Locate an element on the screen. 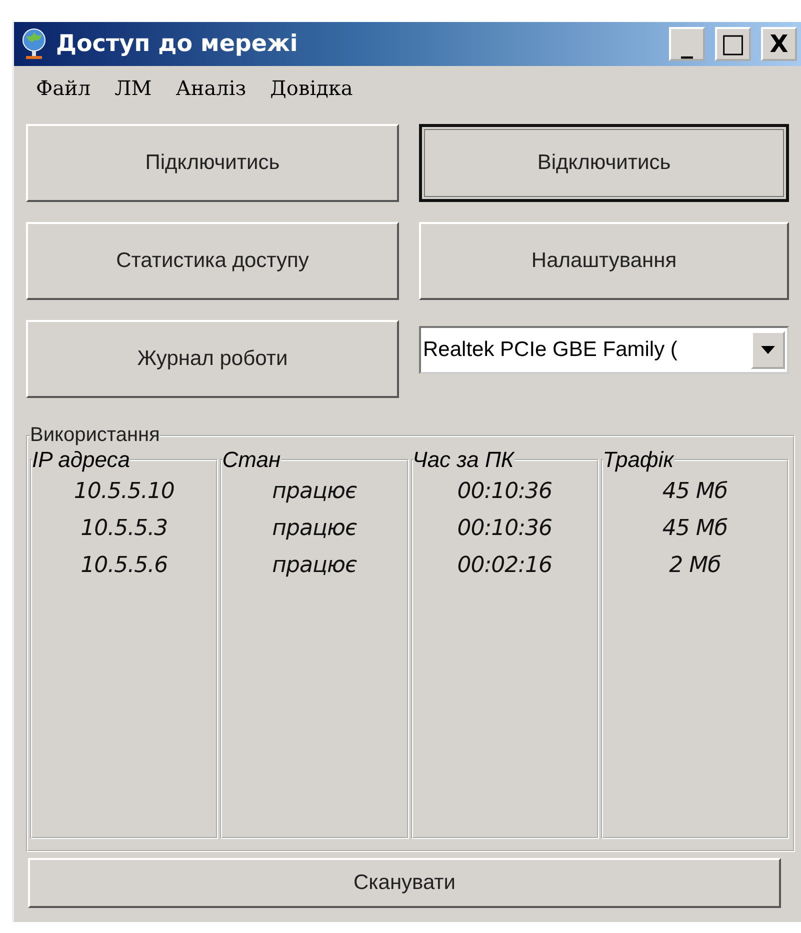 This screenshot has height=933, width=801. dropdown-arrow-icon is located at coordinates (768, 350).